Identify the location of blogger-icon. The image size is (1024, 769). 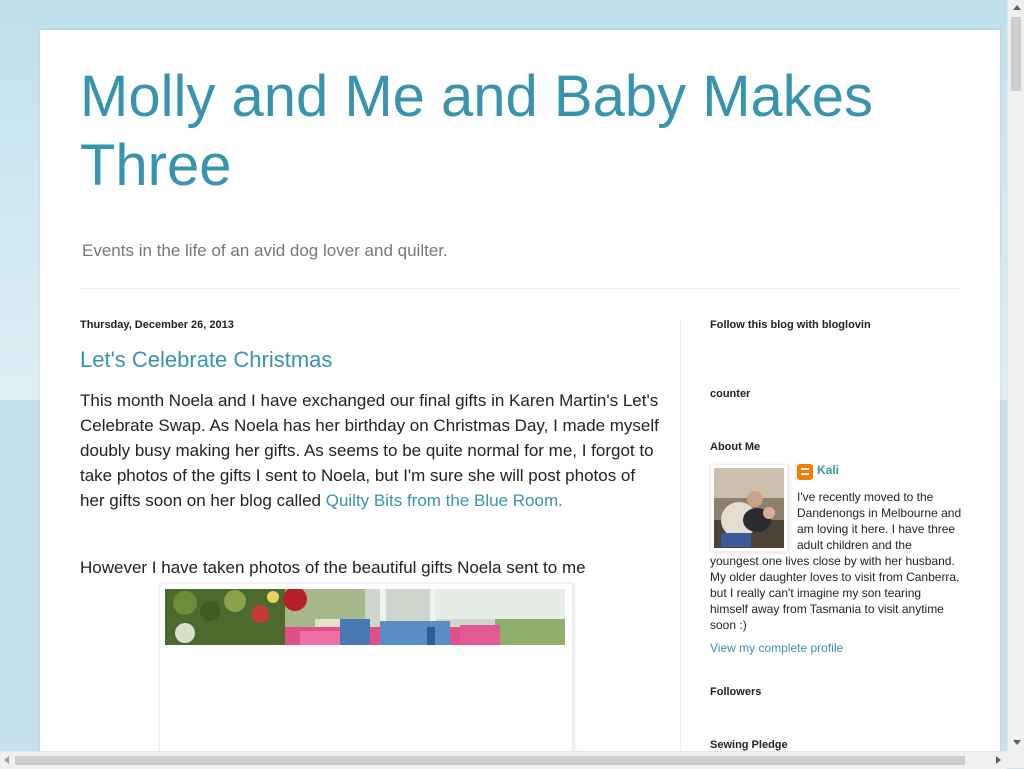
(805, 472).